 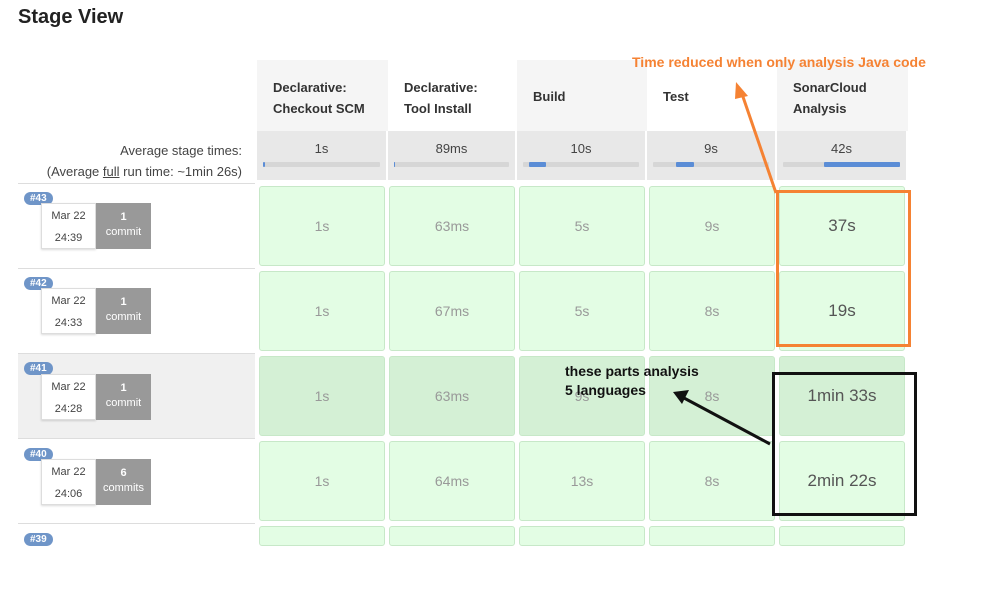 What do you see at coordinates (741, 90) in the screenshot?
I see `orange-arrow-head` at bounding box center [741, 90].